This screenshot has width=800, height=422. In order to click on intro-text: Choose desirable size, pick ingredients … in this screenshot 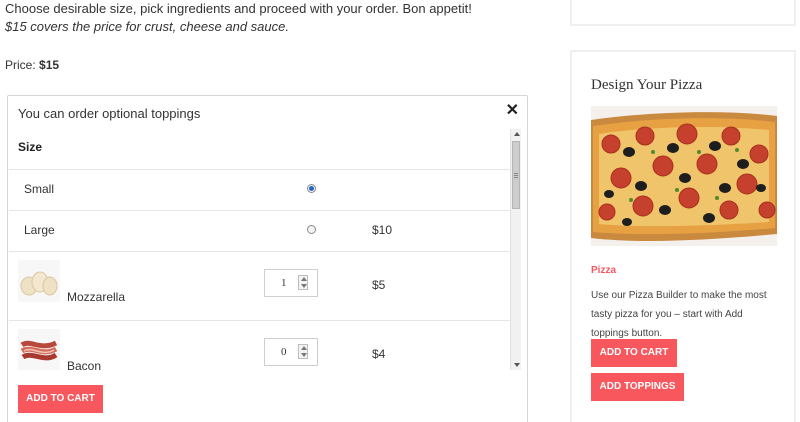, I will do `click(275, 18)`.